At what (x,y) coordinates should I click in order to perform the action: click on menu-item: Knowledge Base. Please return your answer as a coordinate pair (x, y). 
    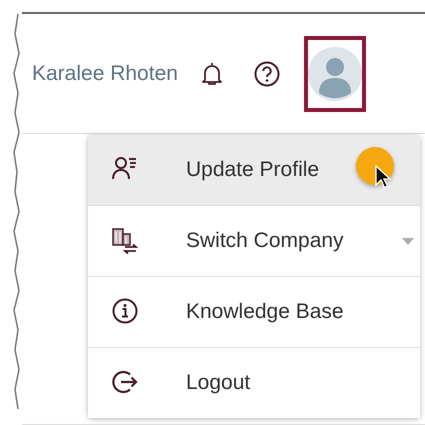
    Looking at the image, I should click on (254, 312).